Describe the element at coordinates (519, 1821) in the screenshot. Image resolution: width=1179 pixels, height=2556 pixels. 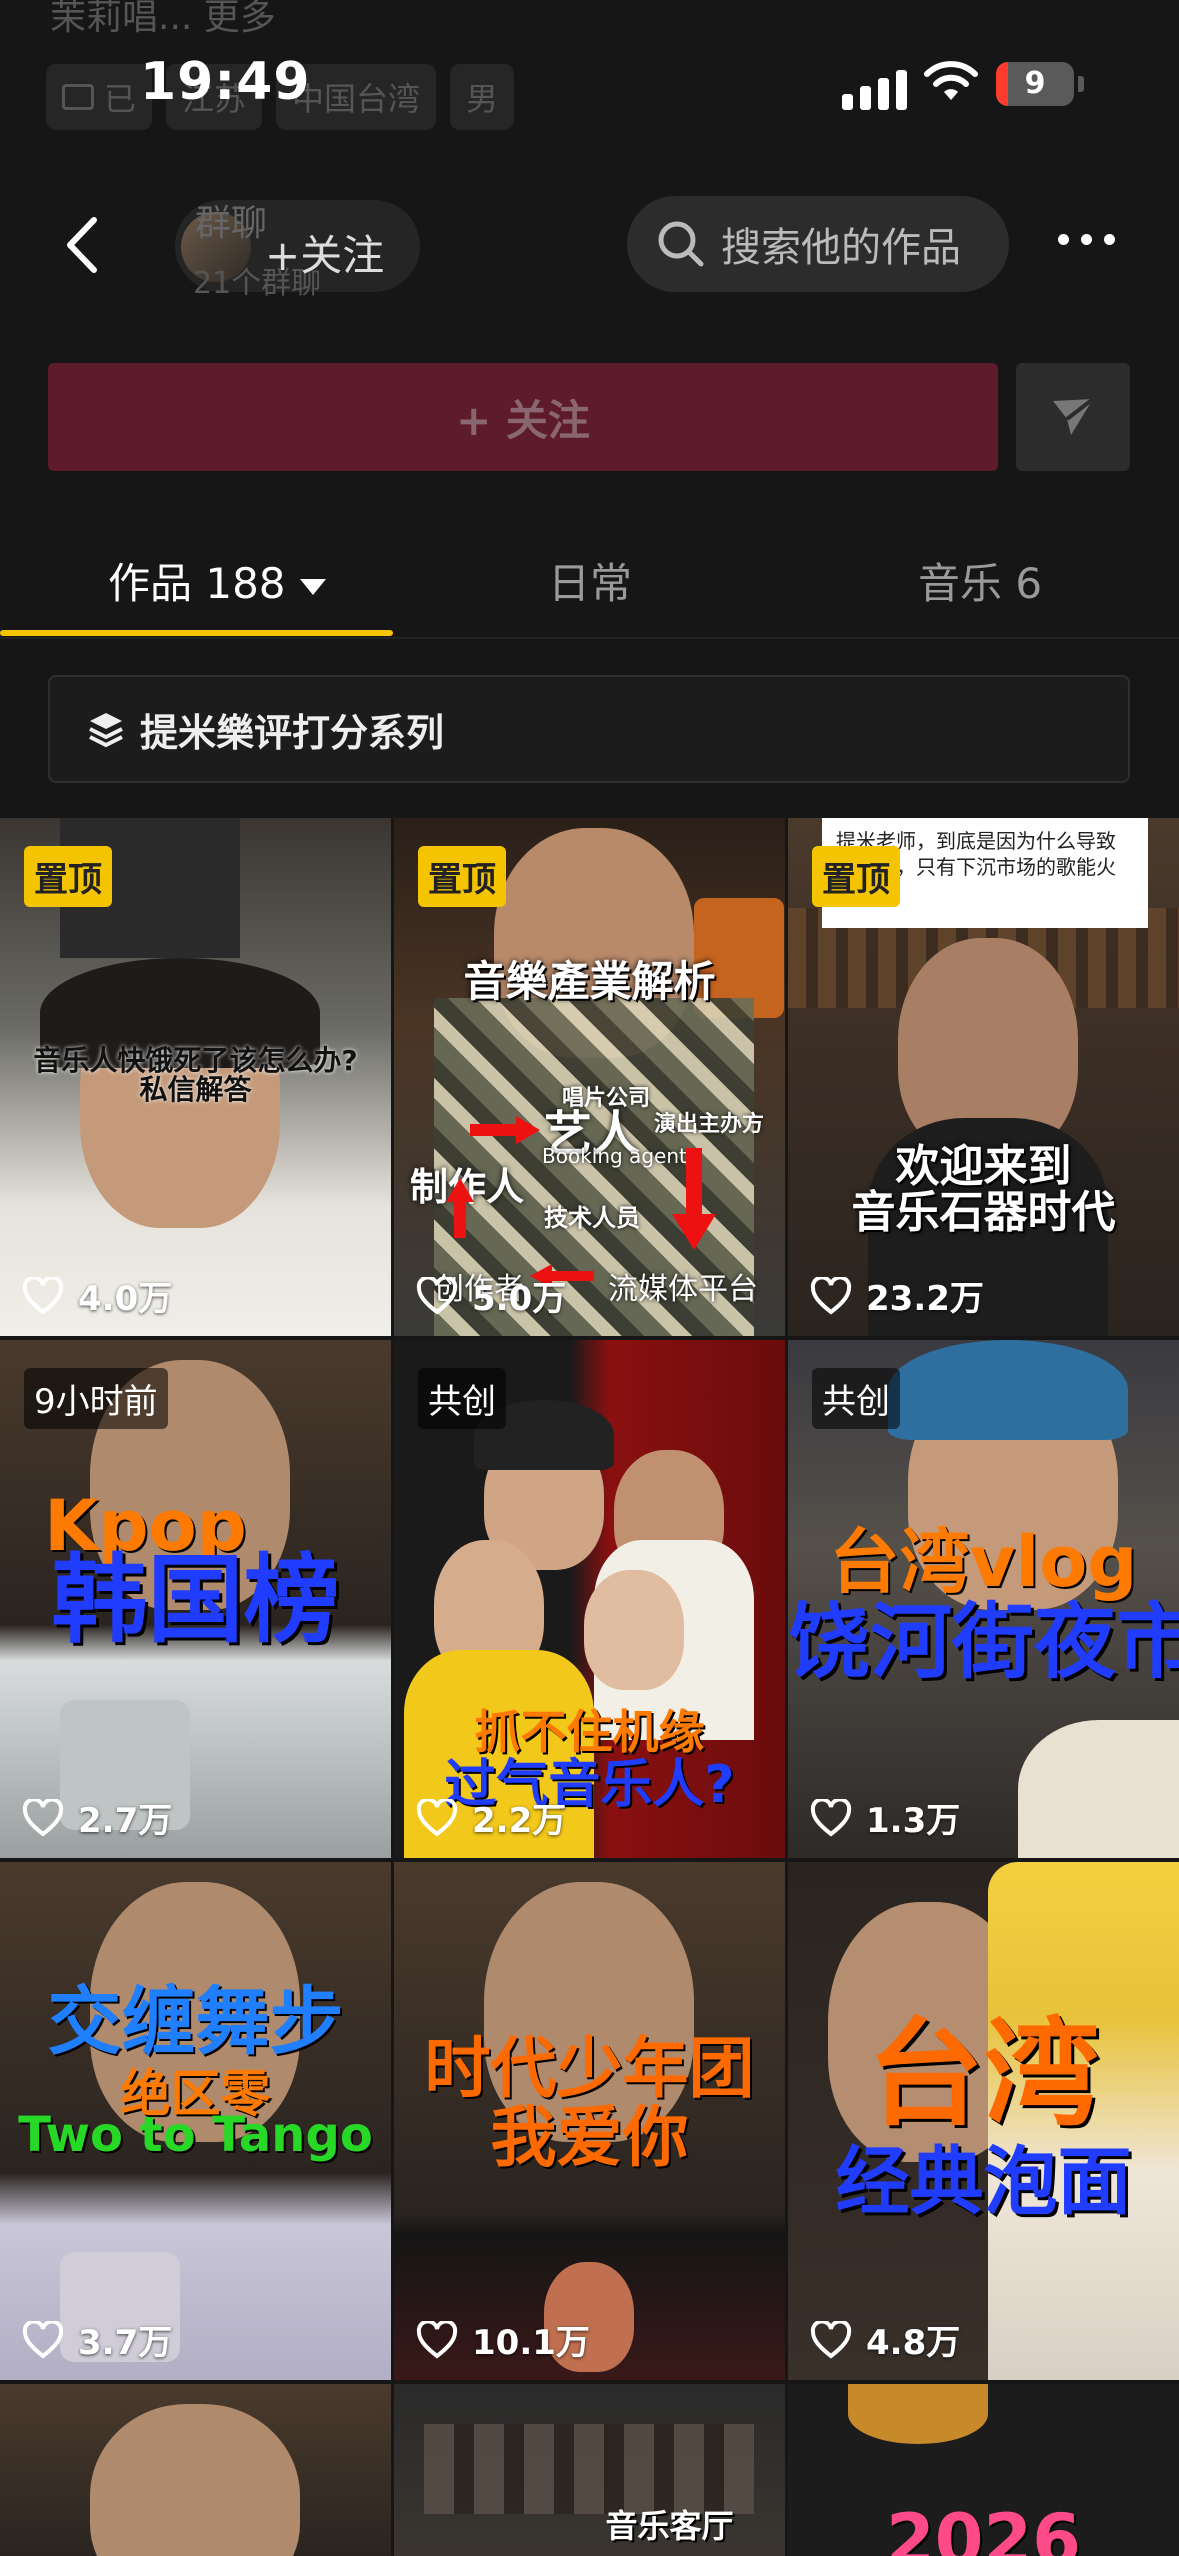
I see `like-count-text: 2.2万` at that location.